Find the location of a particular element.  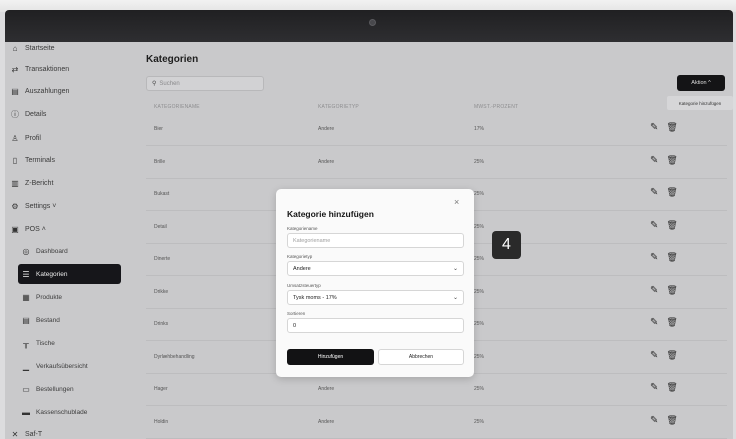

x-icon: ✕ is located at coordinates (15, 434).